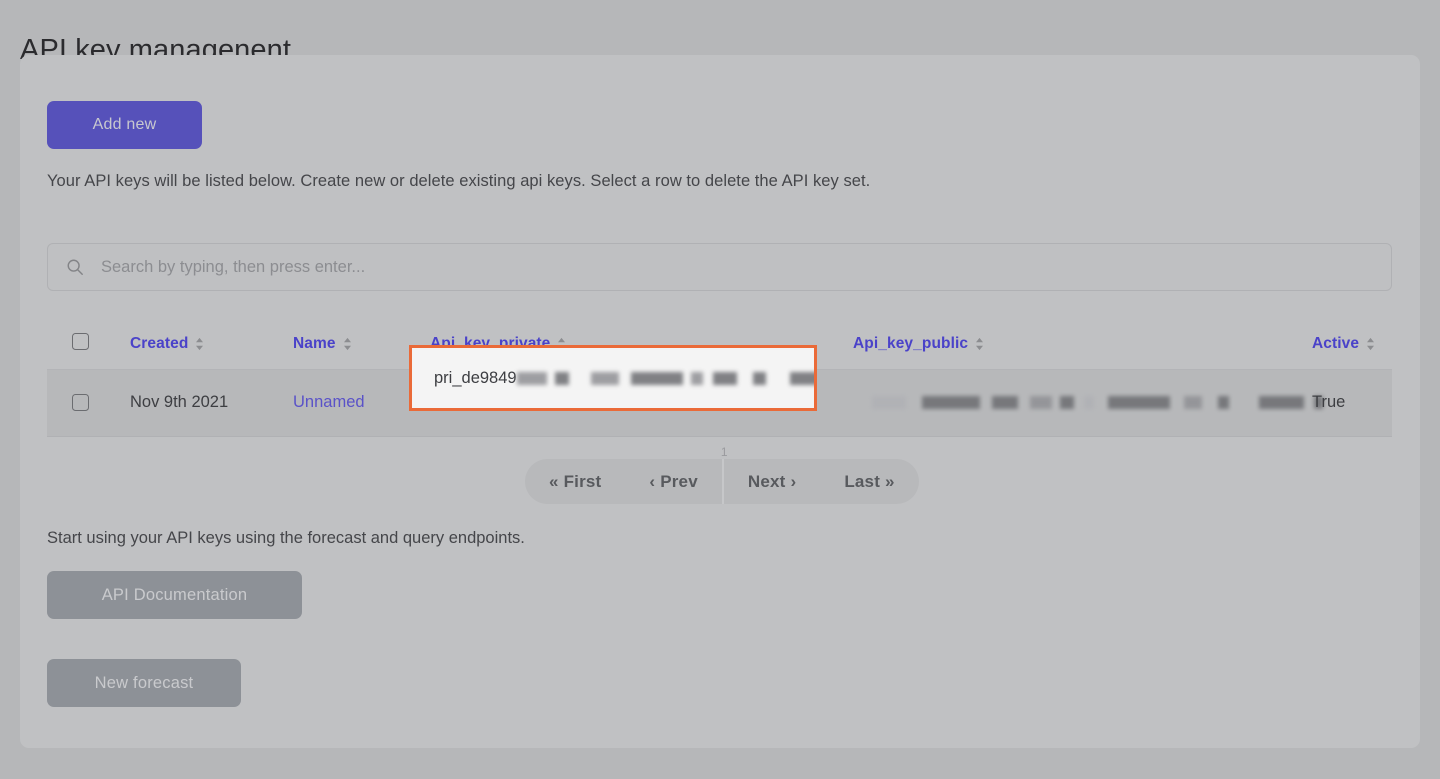 Image resolution: width=1440 pixels, height=779 pixels. What do you see at coordinates (772, 481) in the screenshot?
I see `pagination-next-button: Next ›` at bounding box center [772, 481].